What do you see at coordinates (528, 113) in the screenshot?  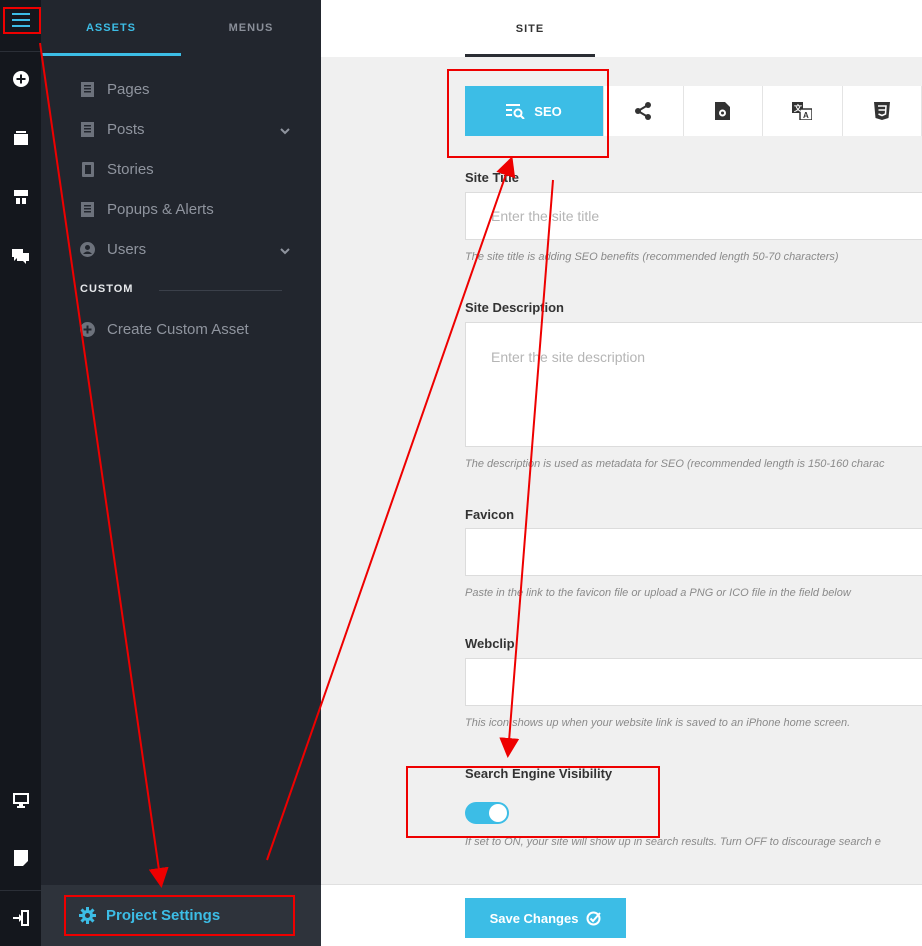 I see `annotation-box-seo` at bounding box center [528, 113].